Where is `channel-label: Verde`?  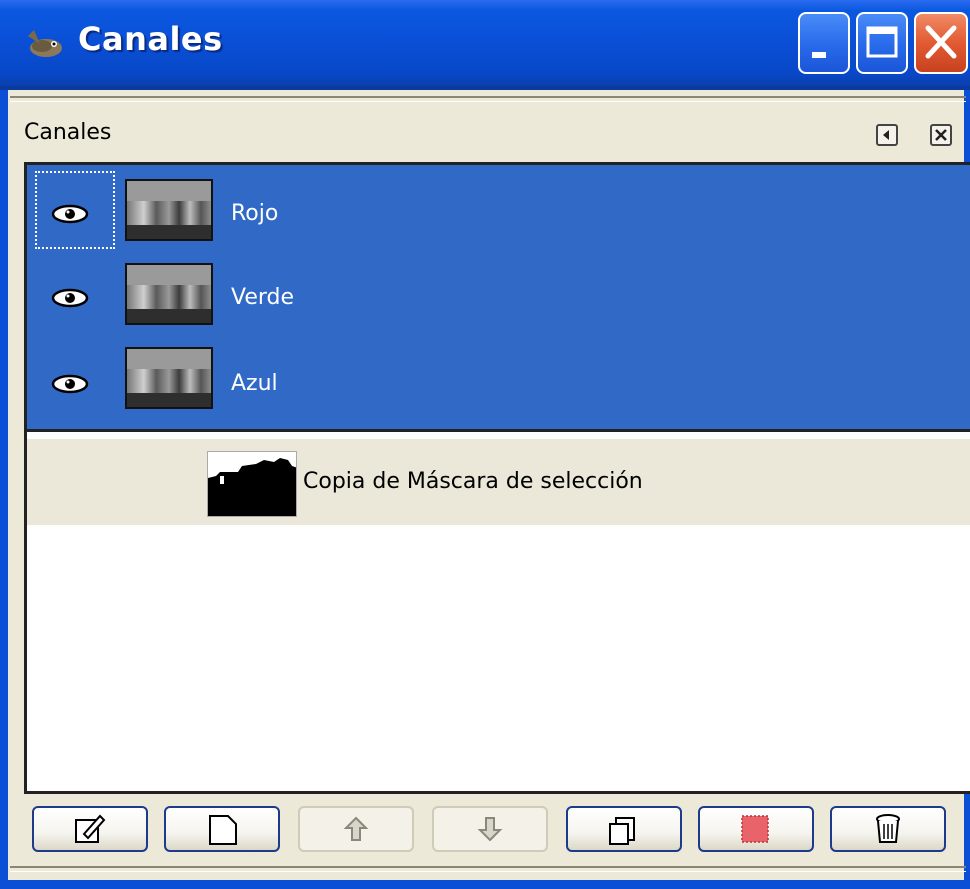
channel-label: Verde is located at coordinates (262, 297).